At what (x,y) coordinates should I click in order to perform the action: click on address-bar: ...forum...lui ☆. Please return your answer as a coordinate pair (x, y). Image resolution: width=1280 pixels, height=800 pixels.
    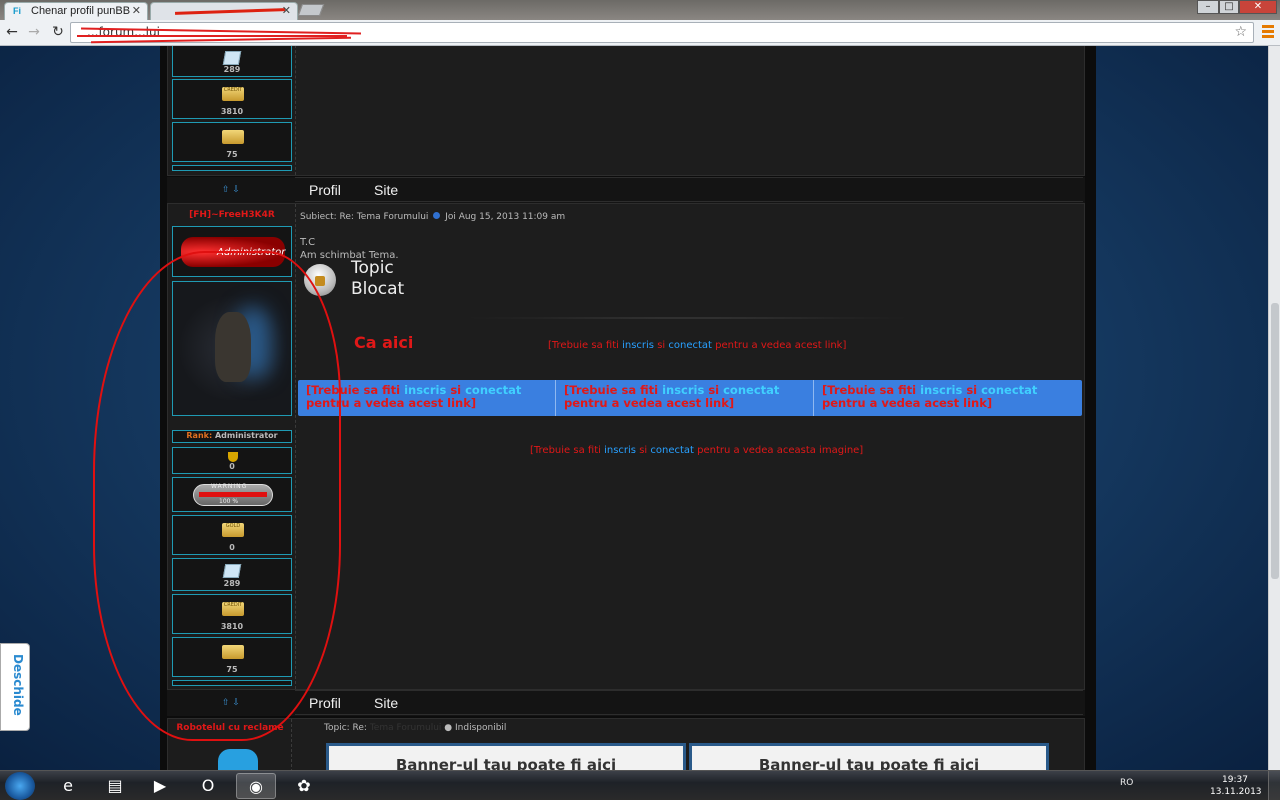
    Looking at the image, I should click on (662, 33).